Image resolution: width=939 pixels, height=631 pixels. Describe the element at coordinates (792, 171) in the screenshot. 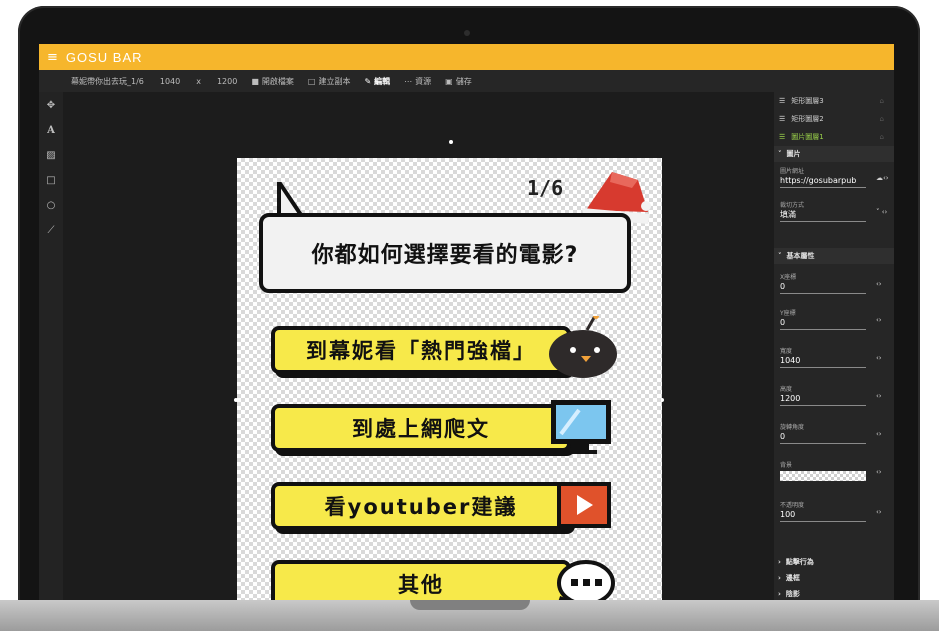

I see `field-label: 圖片網址` at that location.